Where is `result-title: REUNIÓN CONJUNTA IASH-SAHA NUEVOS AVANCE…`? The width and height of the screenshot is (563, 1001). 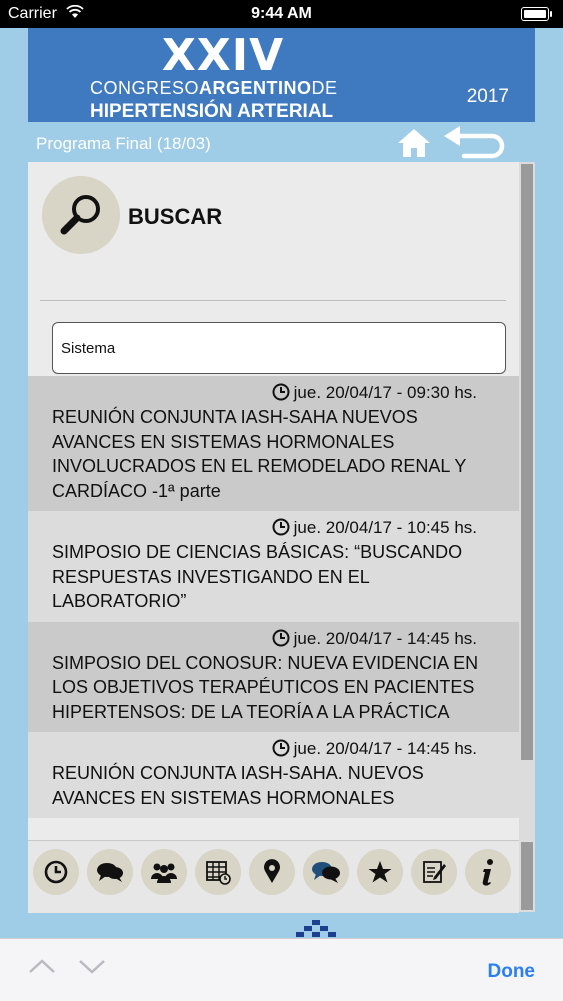 result-title: REUNIÓN CONJUNTA IASH-SAHA NUEVOS AVANCE… is located at coordinates (259, 454).